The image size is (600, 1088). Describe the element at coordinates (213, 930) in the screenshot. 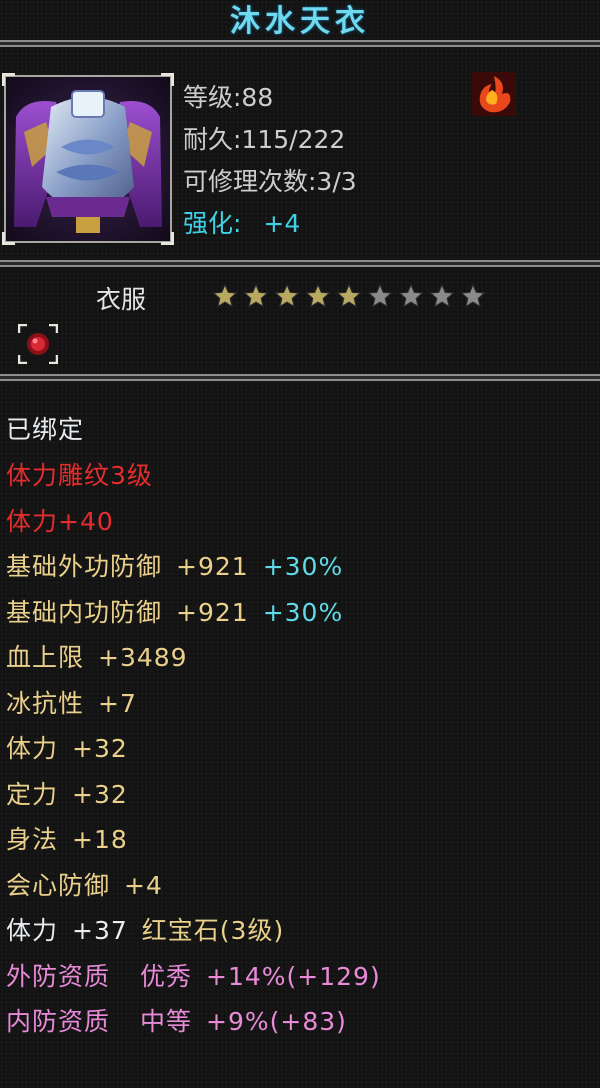

I see `gem-name: 红宝石(3级)` at that location.